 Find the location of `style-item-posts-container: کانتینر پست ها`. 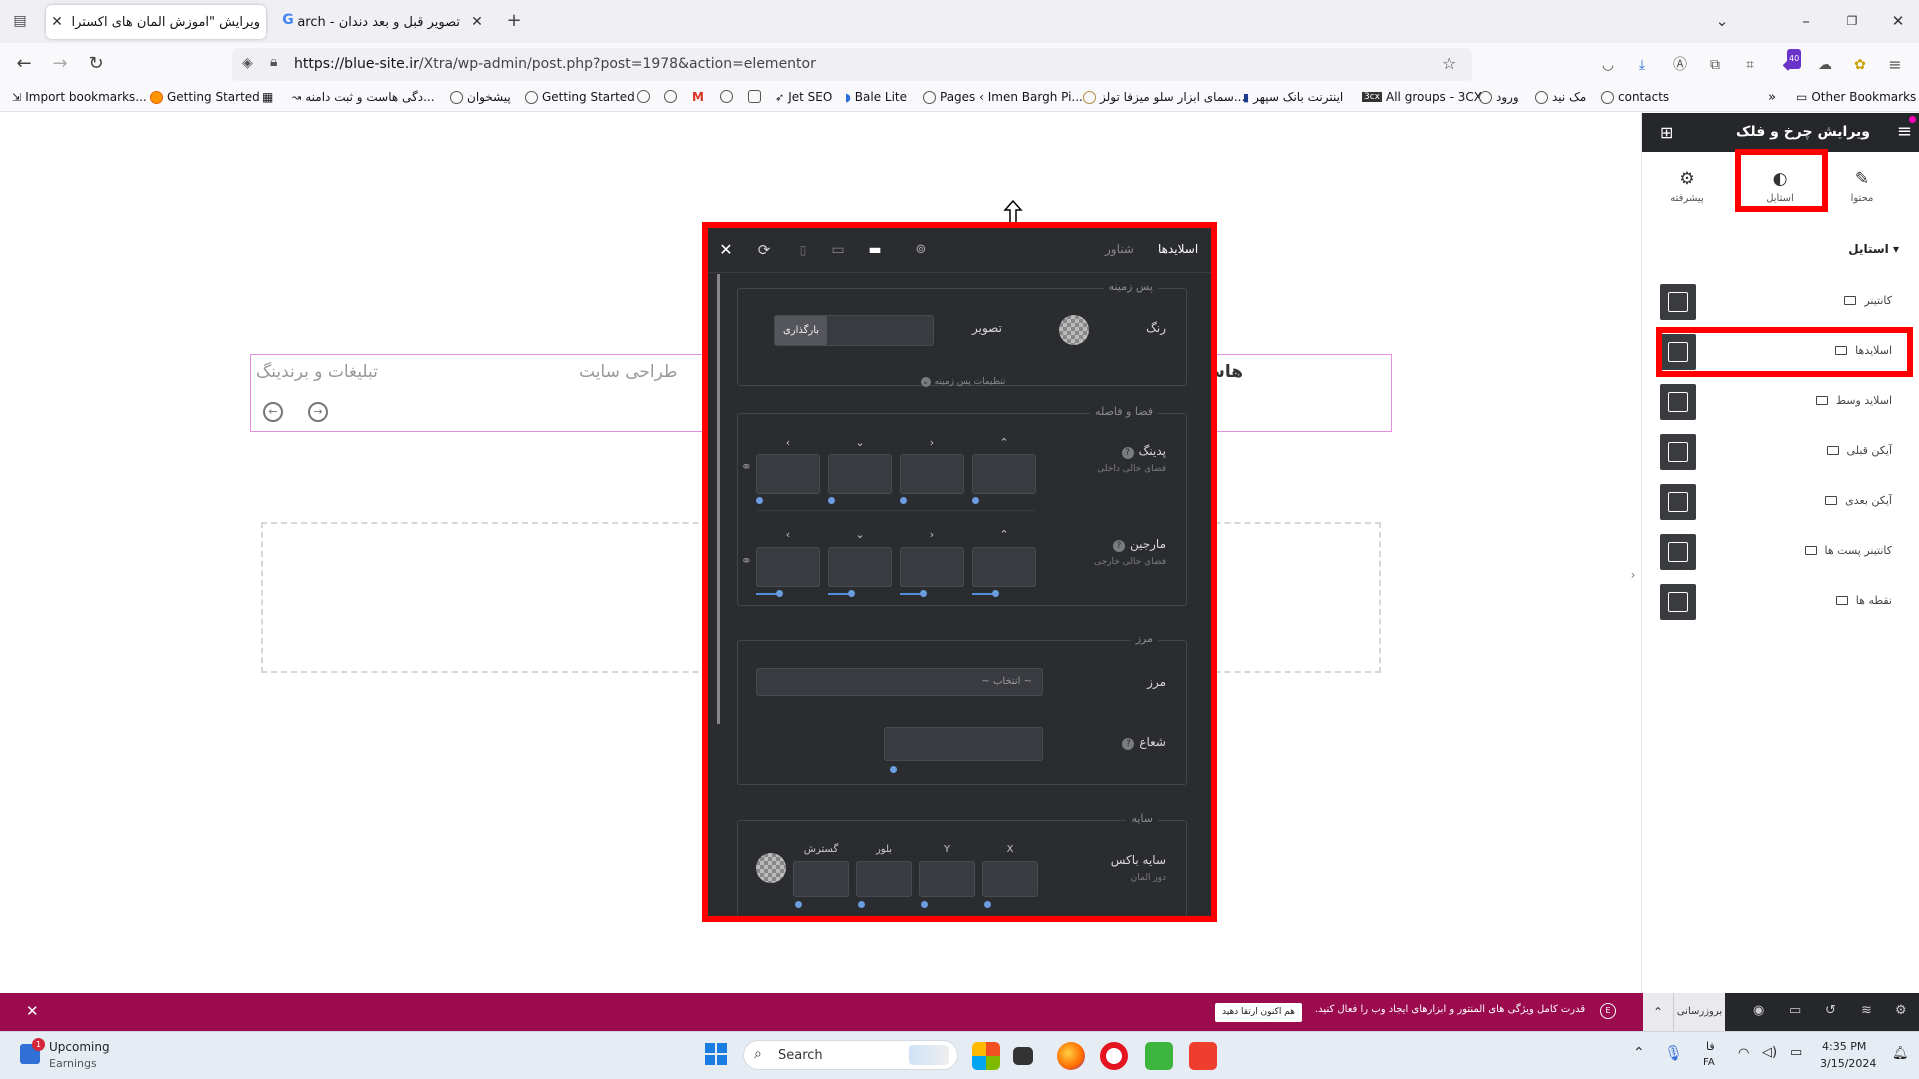

style-item-posts-container: کانتینر پست ها is located at coordinates (1786, 552).